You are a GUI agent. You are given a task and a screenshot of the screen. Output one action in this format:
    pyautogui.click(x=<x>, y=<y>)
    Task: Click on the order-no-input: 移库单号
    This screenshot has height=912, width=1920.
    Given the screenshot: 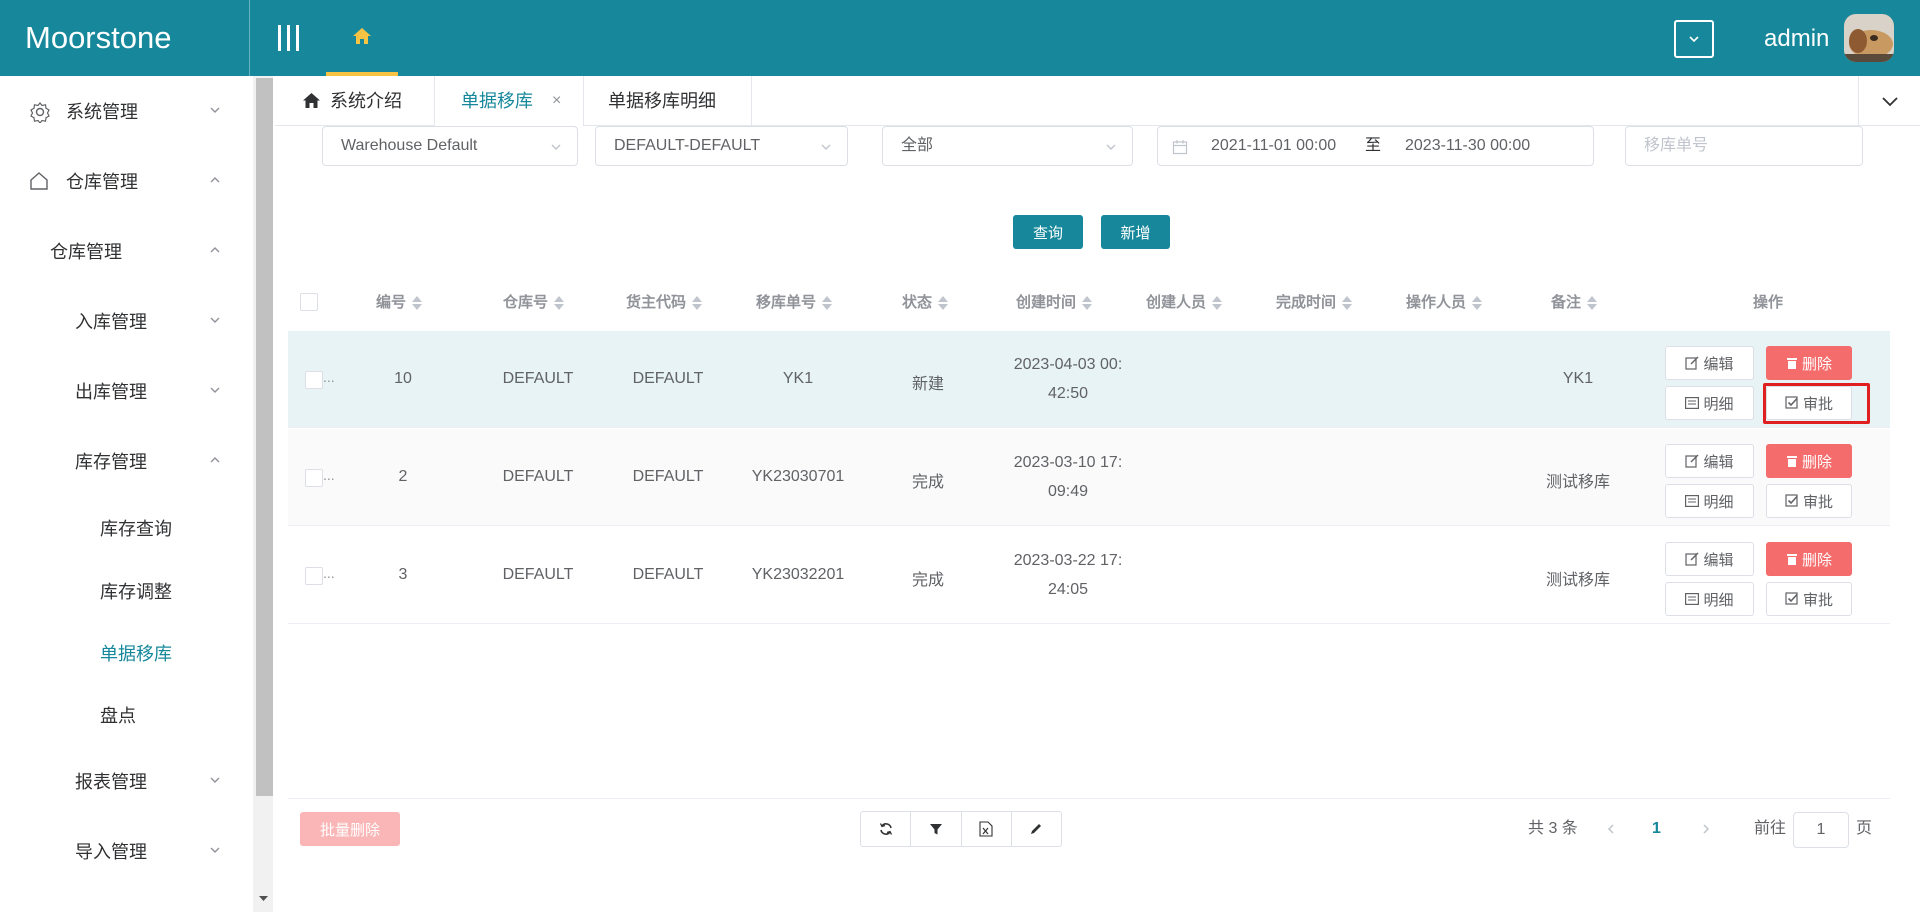 What is the action you would take?
    pyautogui.click(x=1744, y=146)
    